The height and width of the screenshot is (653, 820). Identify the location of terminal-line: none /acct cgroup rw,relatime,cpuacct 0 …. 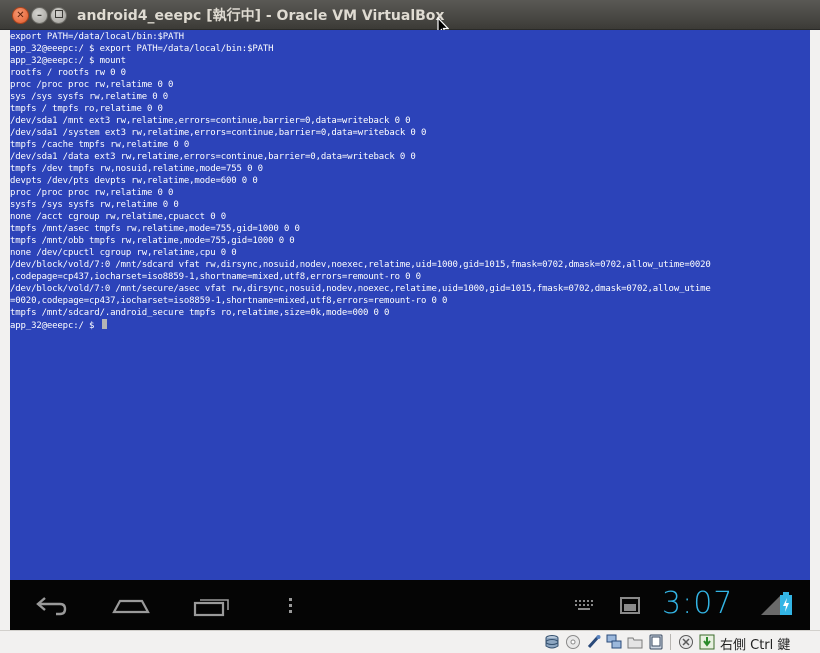
(118, 217).